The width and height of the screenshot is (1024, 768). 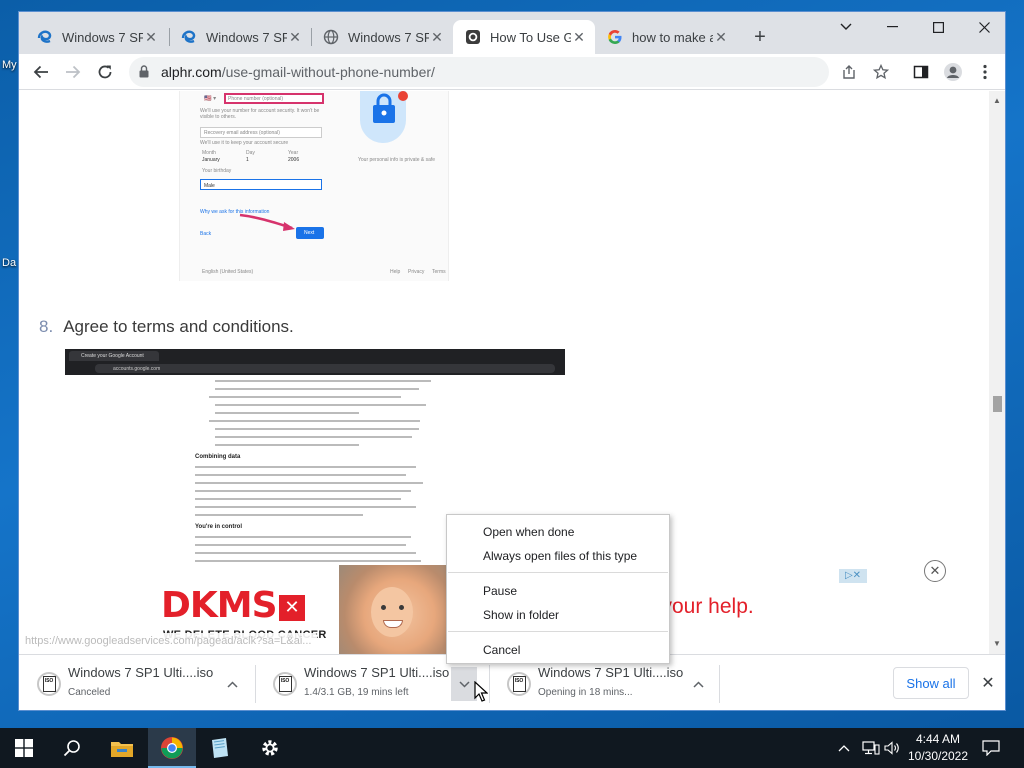 I want to click on scrollbar-thumb, so click(x=997, y=404).